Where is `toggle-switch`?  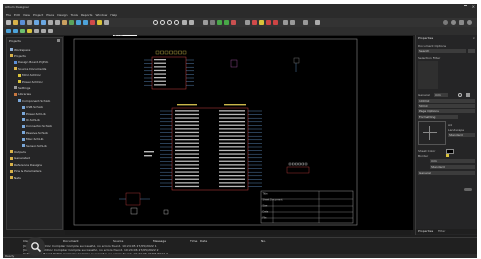
toggle-switch is located at coordinates (468, 189).